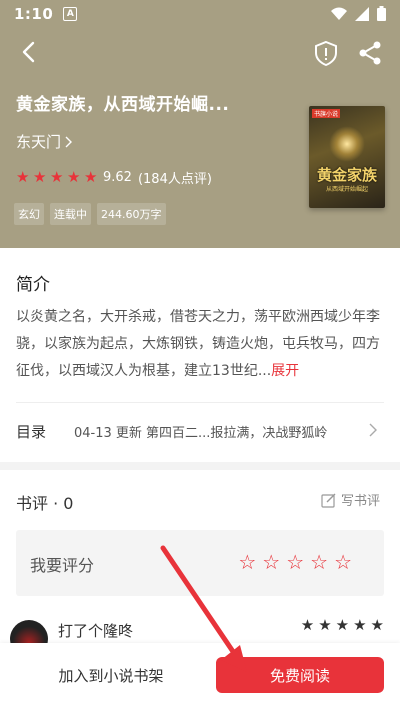 This screenshot has width=400, height=710. I want to click on cover-art, so click(347, 144).